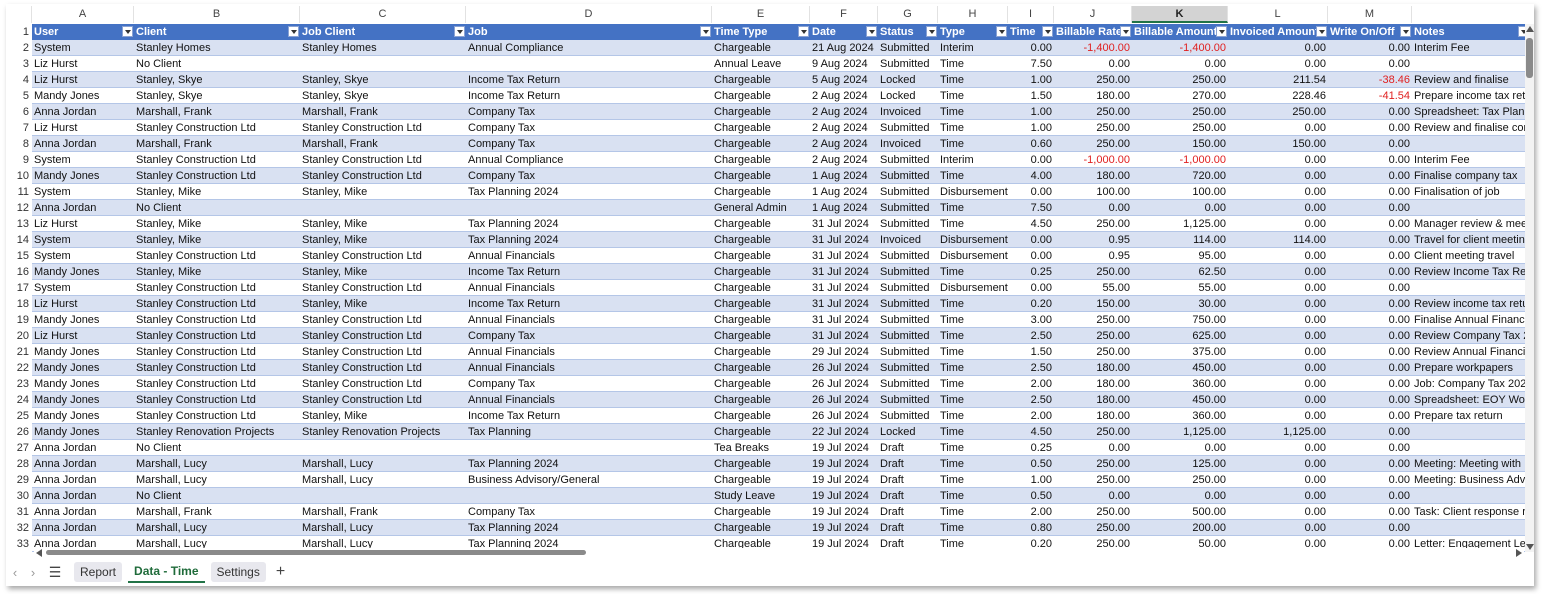 Image resolution: width=1545 pixels, height=594 pixels. I want to click on cell-job: Income Tax Return, so click(589, 416).